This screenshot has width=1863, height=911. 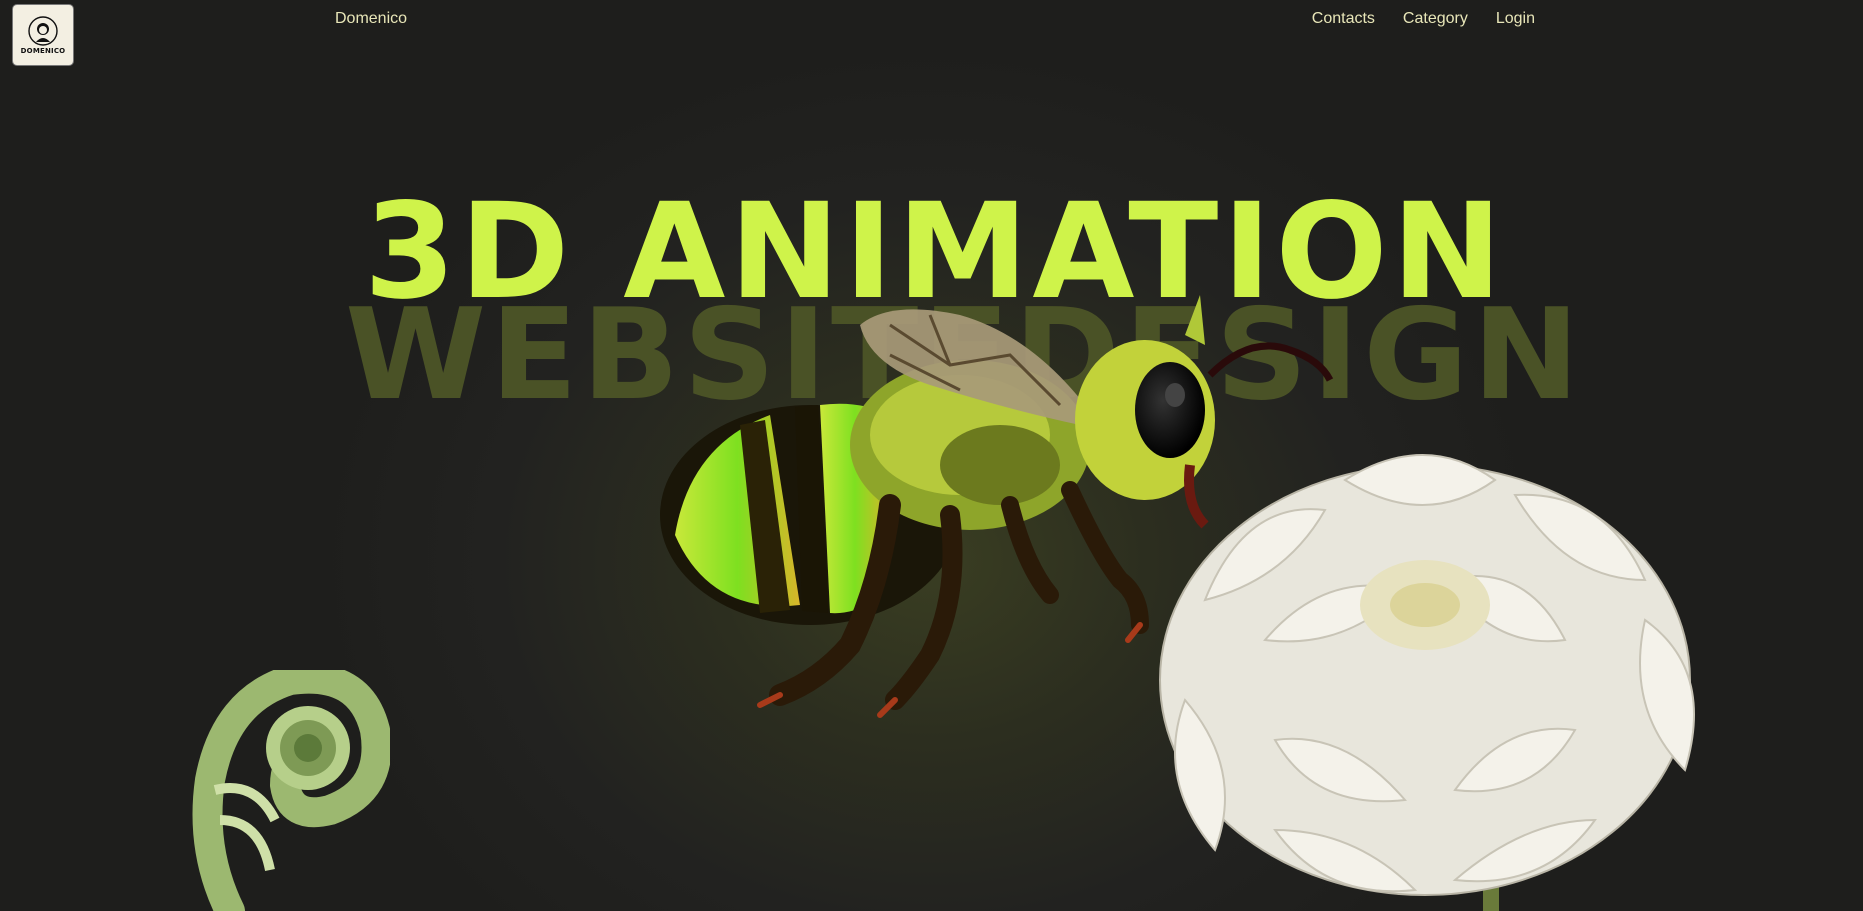 I want to click on logo-portrait-icon, so click(x=43, y=30).